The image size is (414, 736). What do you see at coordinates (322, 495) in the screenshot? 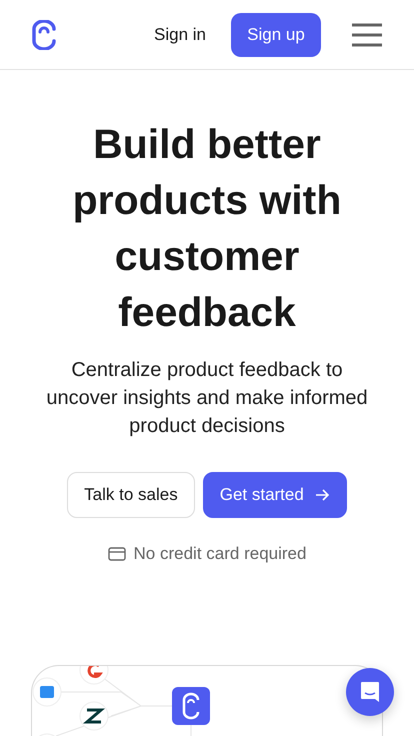
I see `arrow-right-icon` at bounding box center [322, 495].